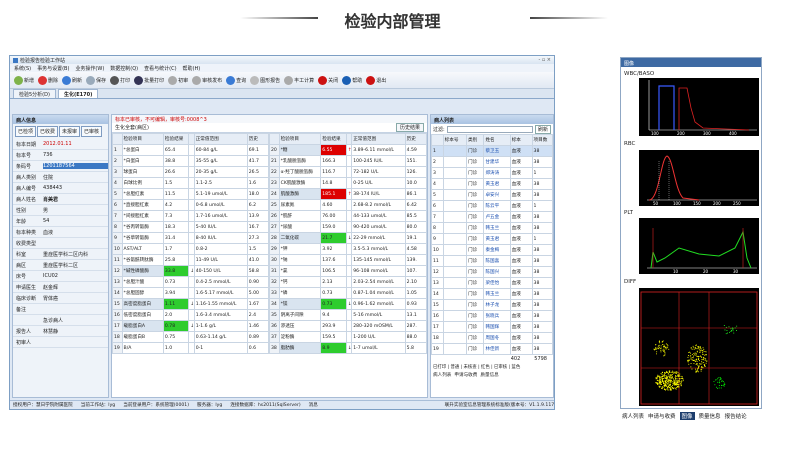 The image size is (785, 451). Describe the element at coordinates (328, 80) in the screenshot. I see `toolbar-button-11: 关闭` at that location.